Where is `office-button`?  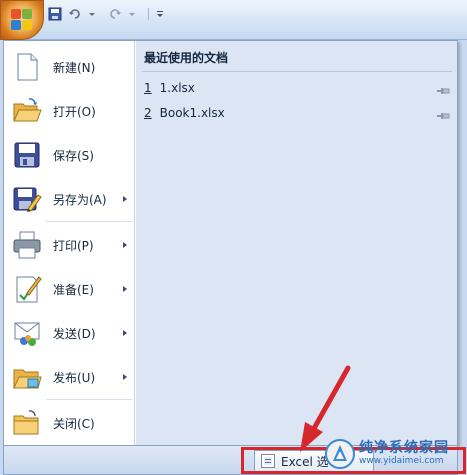
office-button is located at coordinates (22, 20).